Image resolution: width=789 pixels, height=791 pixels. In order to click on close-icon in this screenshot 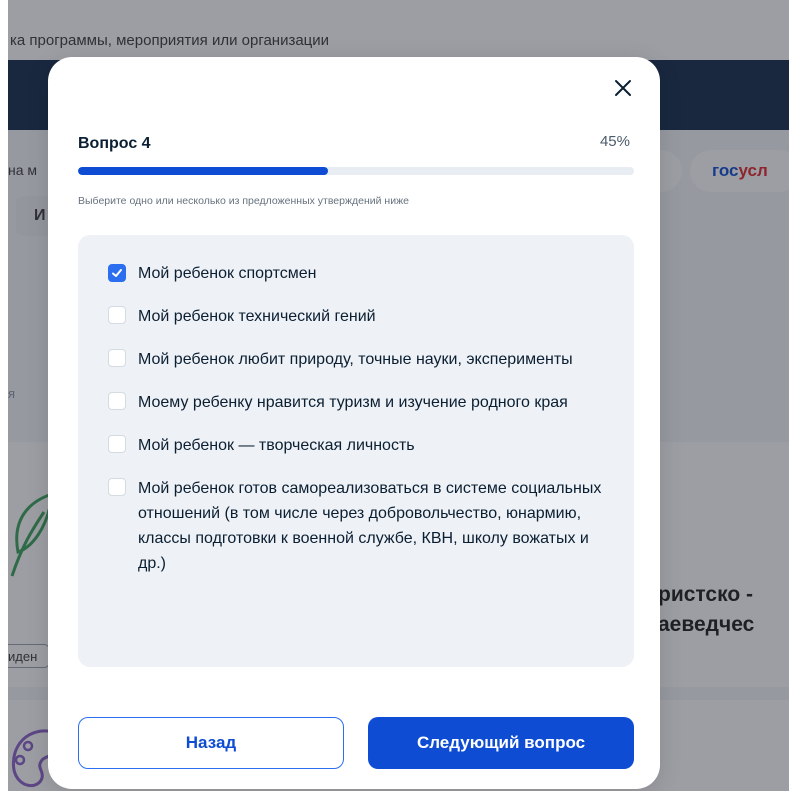, I will do `click(623, 88)`.